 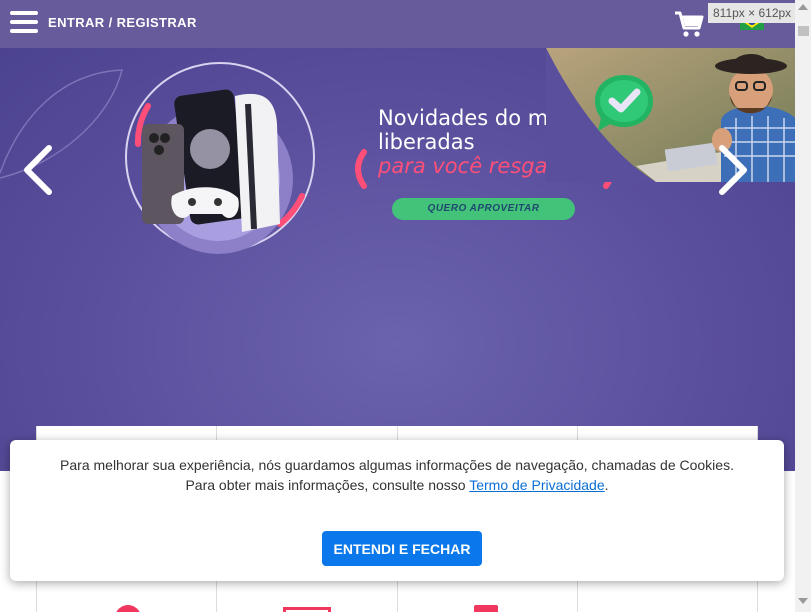 What do you see at coordinates (219, 171) in the screenshot?
I see `products-illustration` at bounding box center [219, 171].